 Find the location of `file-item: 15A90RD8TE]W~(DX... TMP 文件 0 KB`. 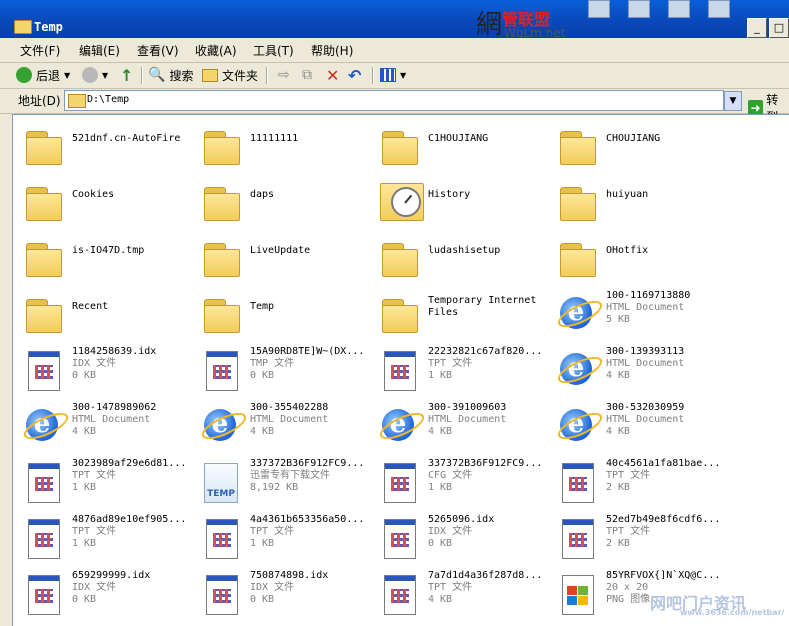

file-item: 15A90RD8TE]W~(DX... TMP 文件 0 KB is located at coordinates (280, 373).